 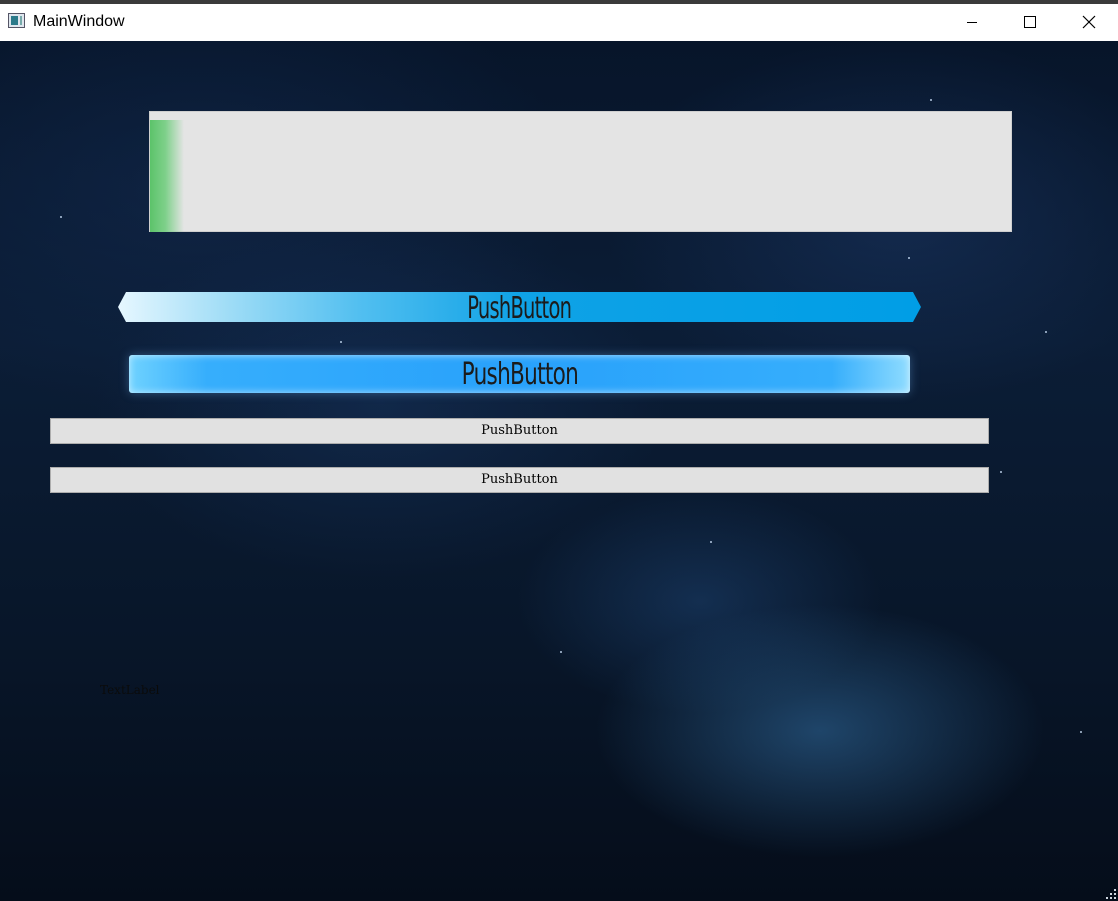 I want to click on push-button-cyan-gradient: PushButton, so click(x=519, y=307).